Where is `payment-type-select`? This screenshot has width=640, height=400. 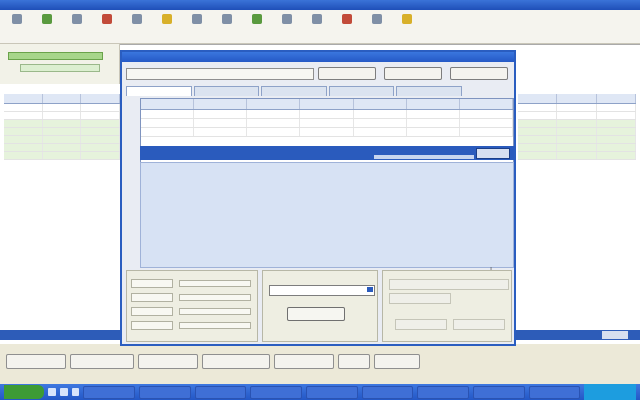 payment-type-select is located at coordinates (322, 290).